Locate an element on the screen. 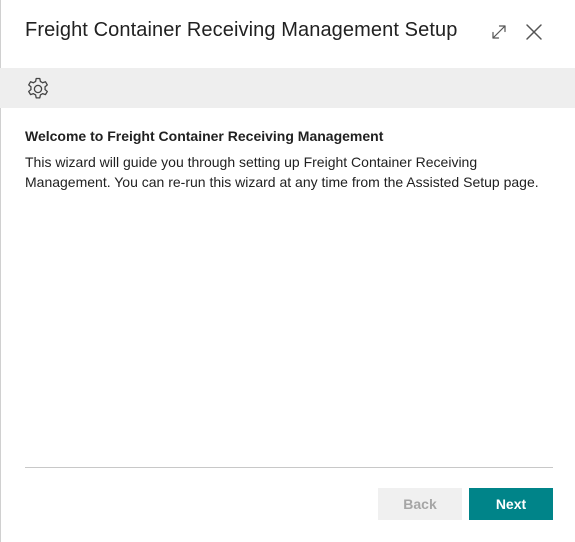 This screenshot has width=575, height=542. expand-button is located at coordinates (499, 32).